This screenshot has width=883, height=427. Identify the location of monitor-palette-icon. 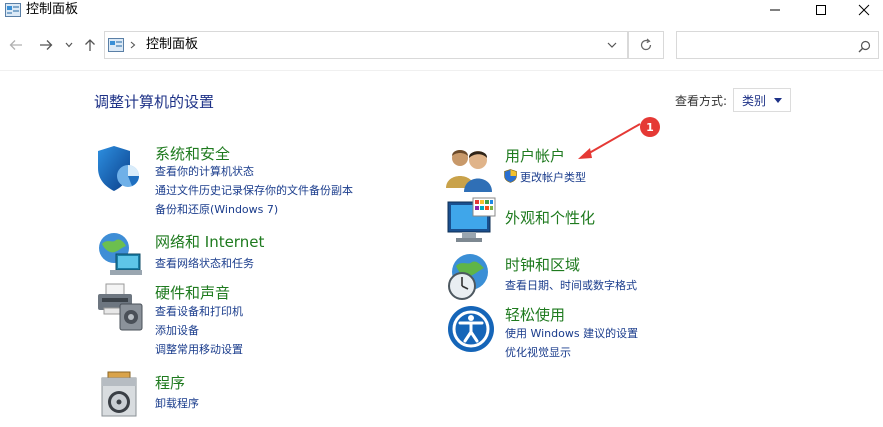
(471, 221).